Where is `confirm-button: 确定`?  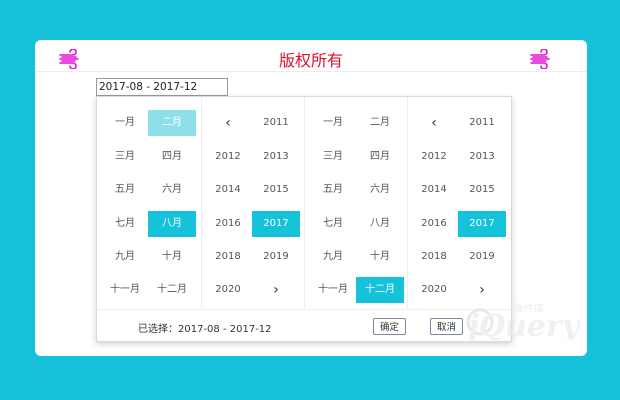
confirm-button: 确定 is located at coordinates (389, 326).